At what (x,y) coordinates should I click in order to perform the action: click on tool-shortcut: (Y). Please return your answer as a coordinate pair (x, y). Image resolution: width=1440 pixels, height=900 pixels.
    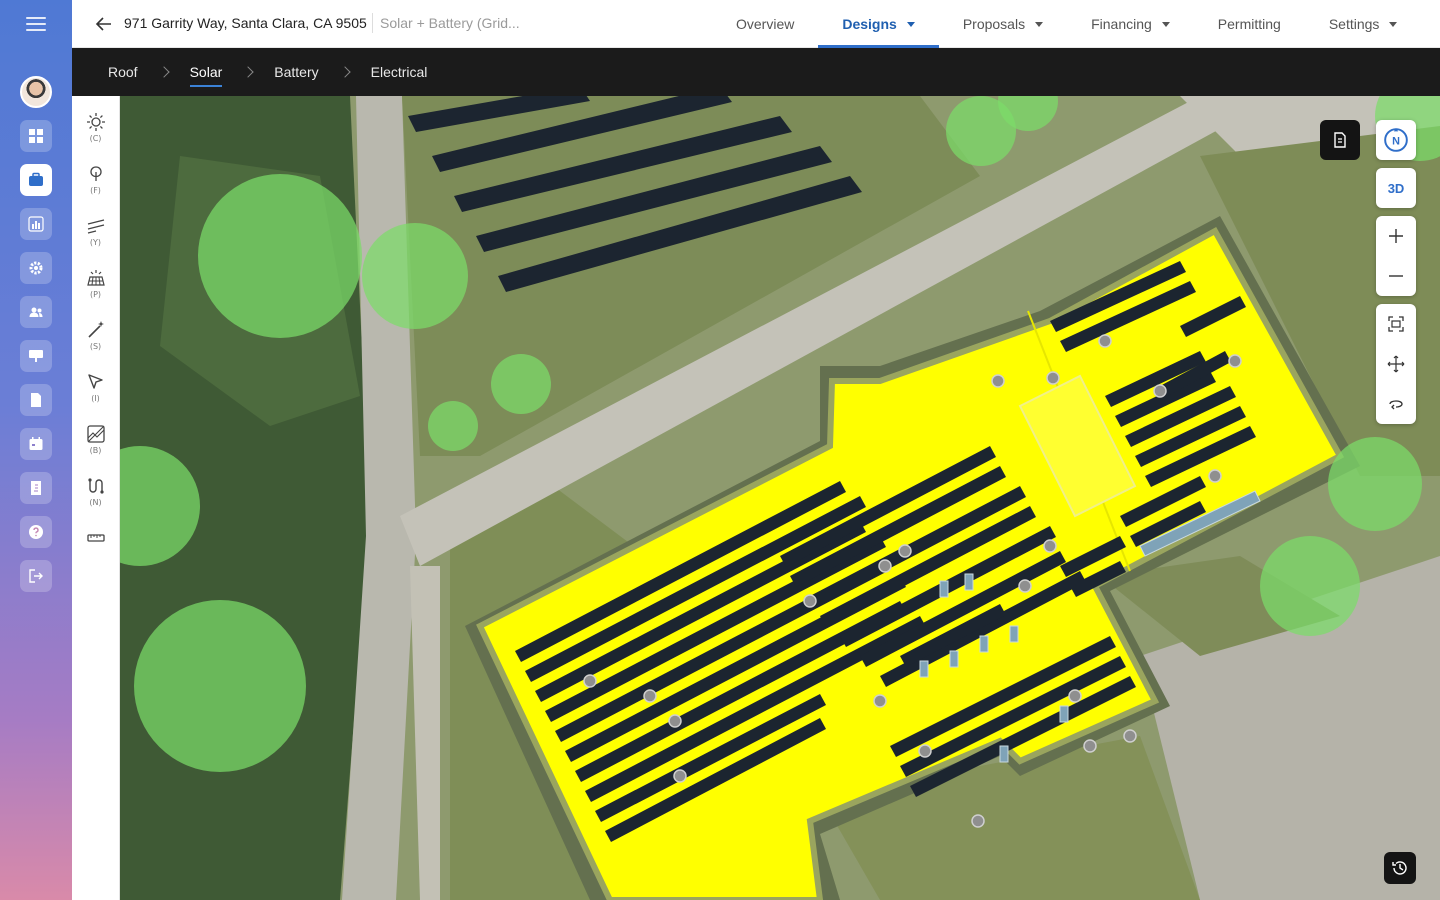
    Looking at the image, I should click on (95, 242).